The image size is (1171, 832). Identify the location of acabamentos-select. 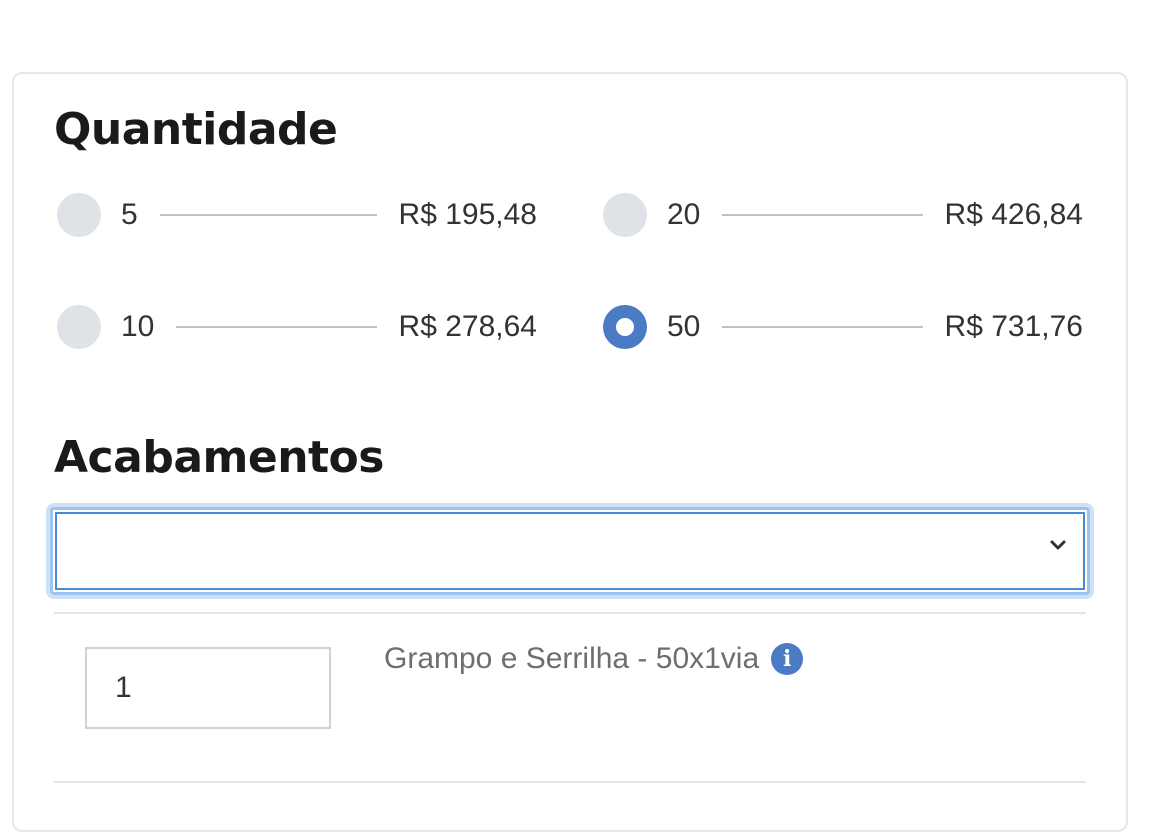
(570, 551).